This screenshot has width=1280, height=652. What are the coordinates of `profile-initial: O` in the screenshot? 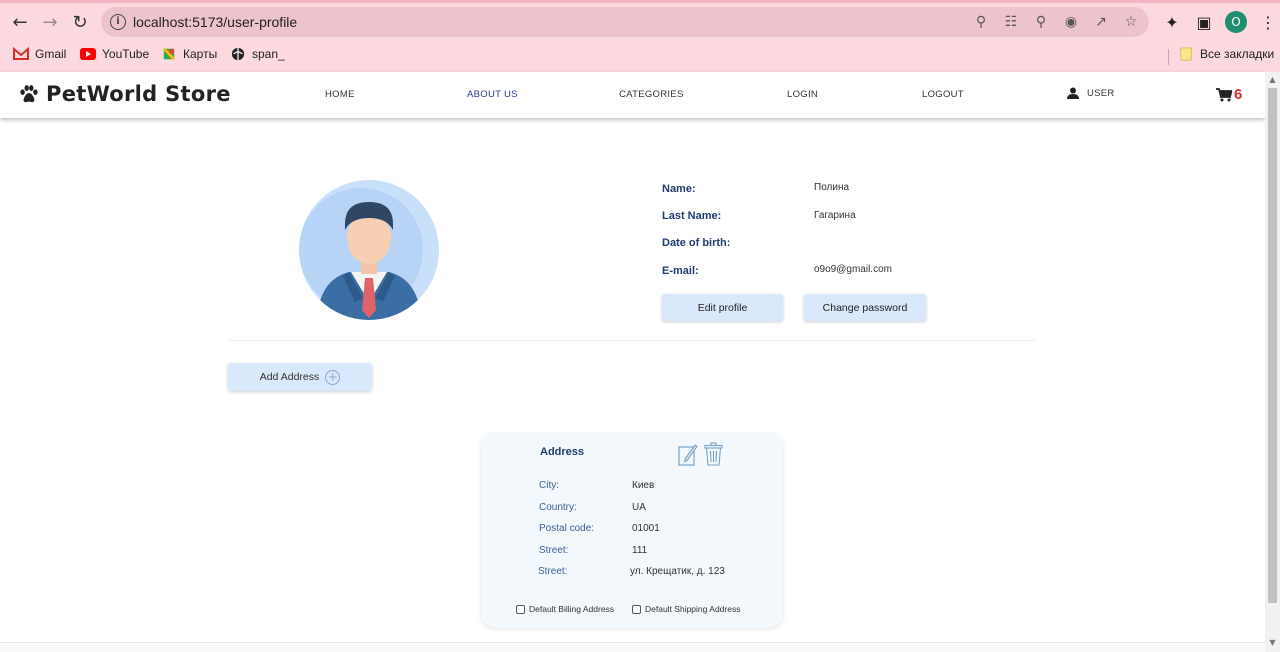 It's located at (1236, 22).